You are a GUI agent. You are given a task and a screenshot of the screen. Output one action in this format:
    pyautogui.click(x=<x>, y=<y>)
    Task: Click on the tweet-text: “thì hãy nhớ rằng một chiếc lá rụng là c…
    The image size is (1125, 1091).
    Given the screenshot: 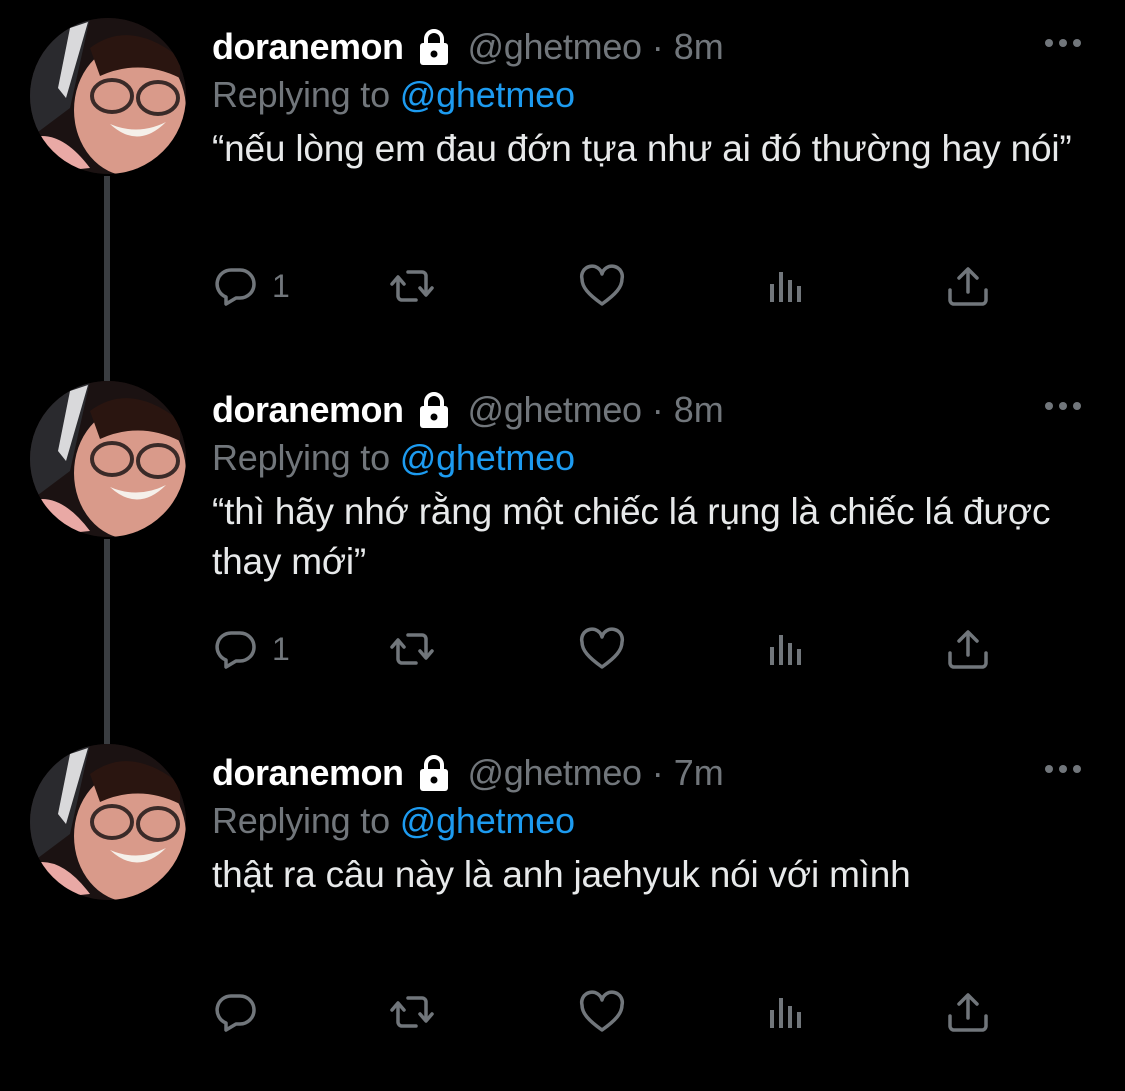 What is the action you would take?
    pyautogui.click(x=631, y=536)
    